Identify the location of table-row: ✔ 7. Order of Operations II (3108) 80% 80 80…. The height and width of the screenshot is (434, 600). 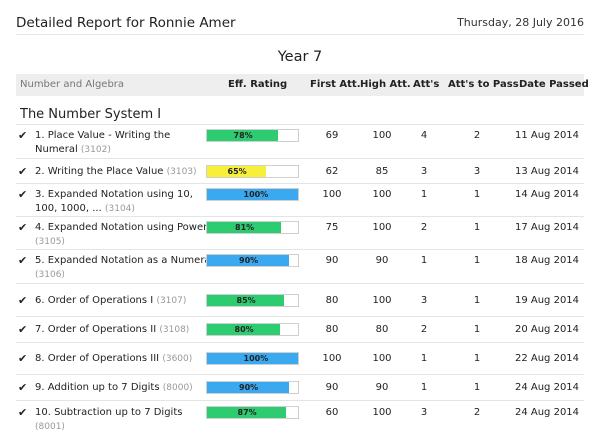
(300, 329).